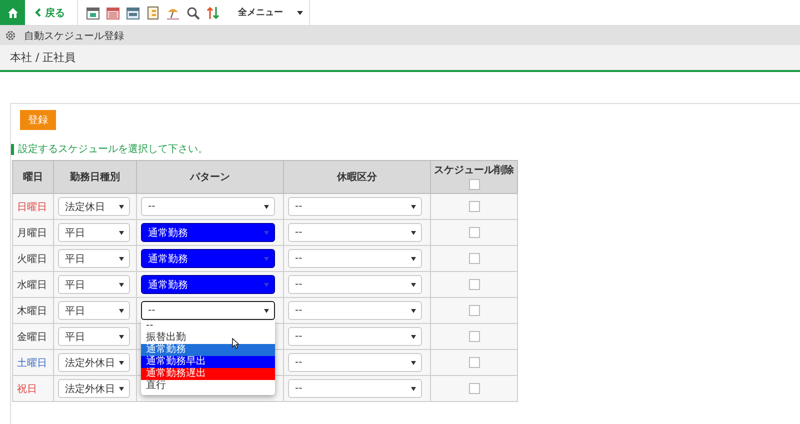 The image size is (800, 424). Describe the element at coordinates (208, 206) in the screenshot. I see `pattern-select: --` at that location.